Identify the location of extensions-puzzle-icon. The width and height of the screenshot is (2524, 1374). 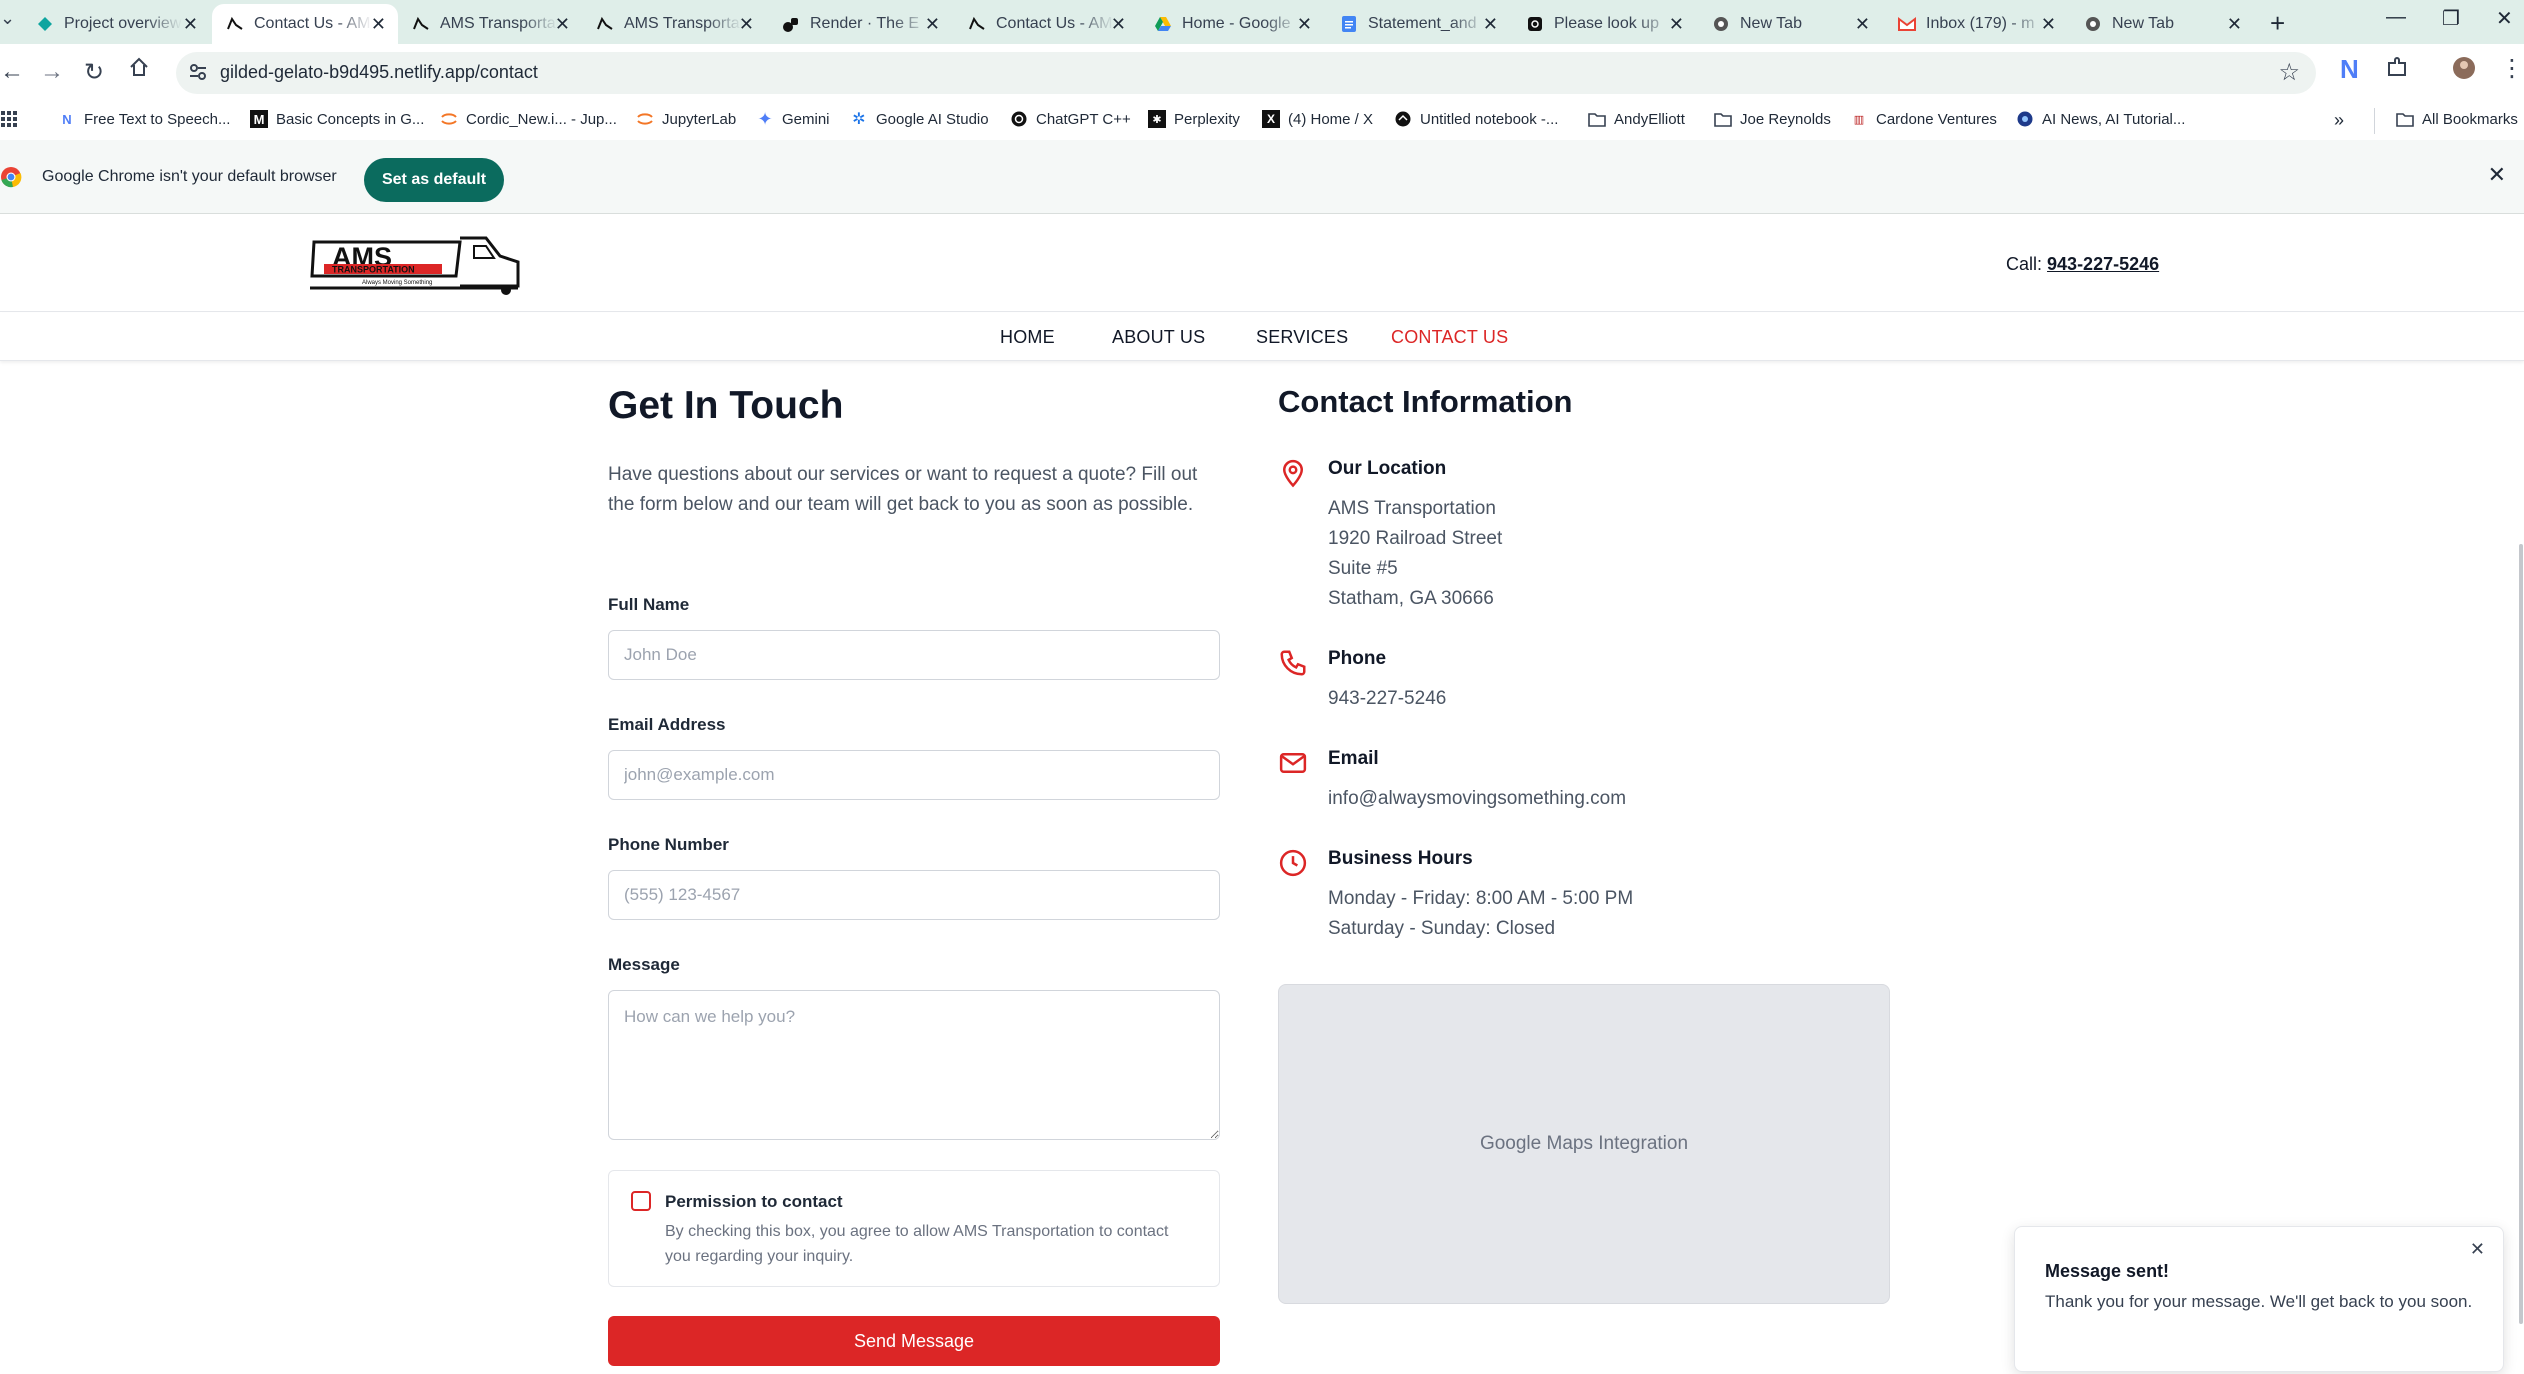
(2397, 70).